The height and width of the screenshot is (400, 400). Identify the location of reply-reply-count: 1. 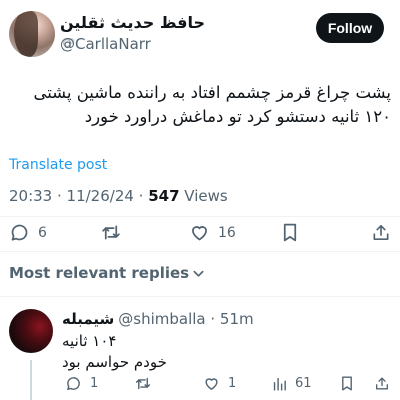
(94, 383).